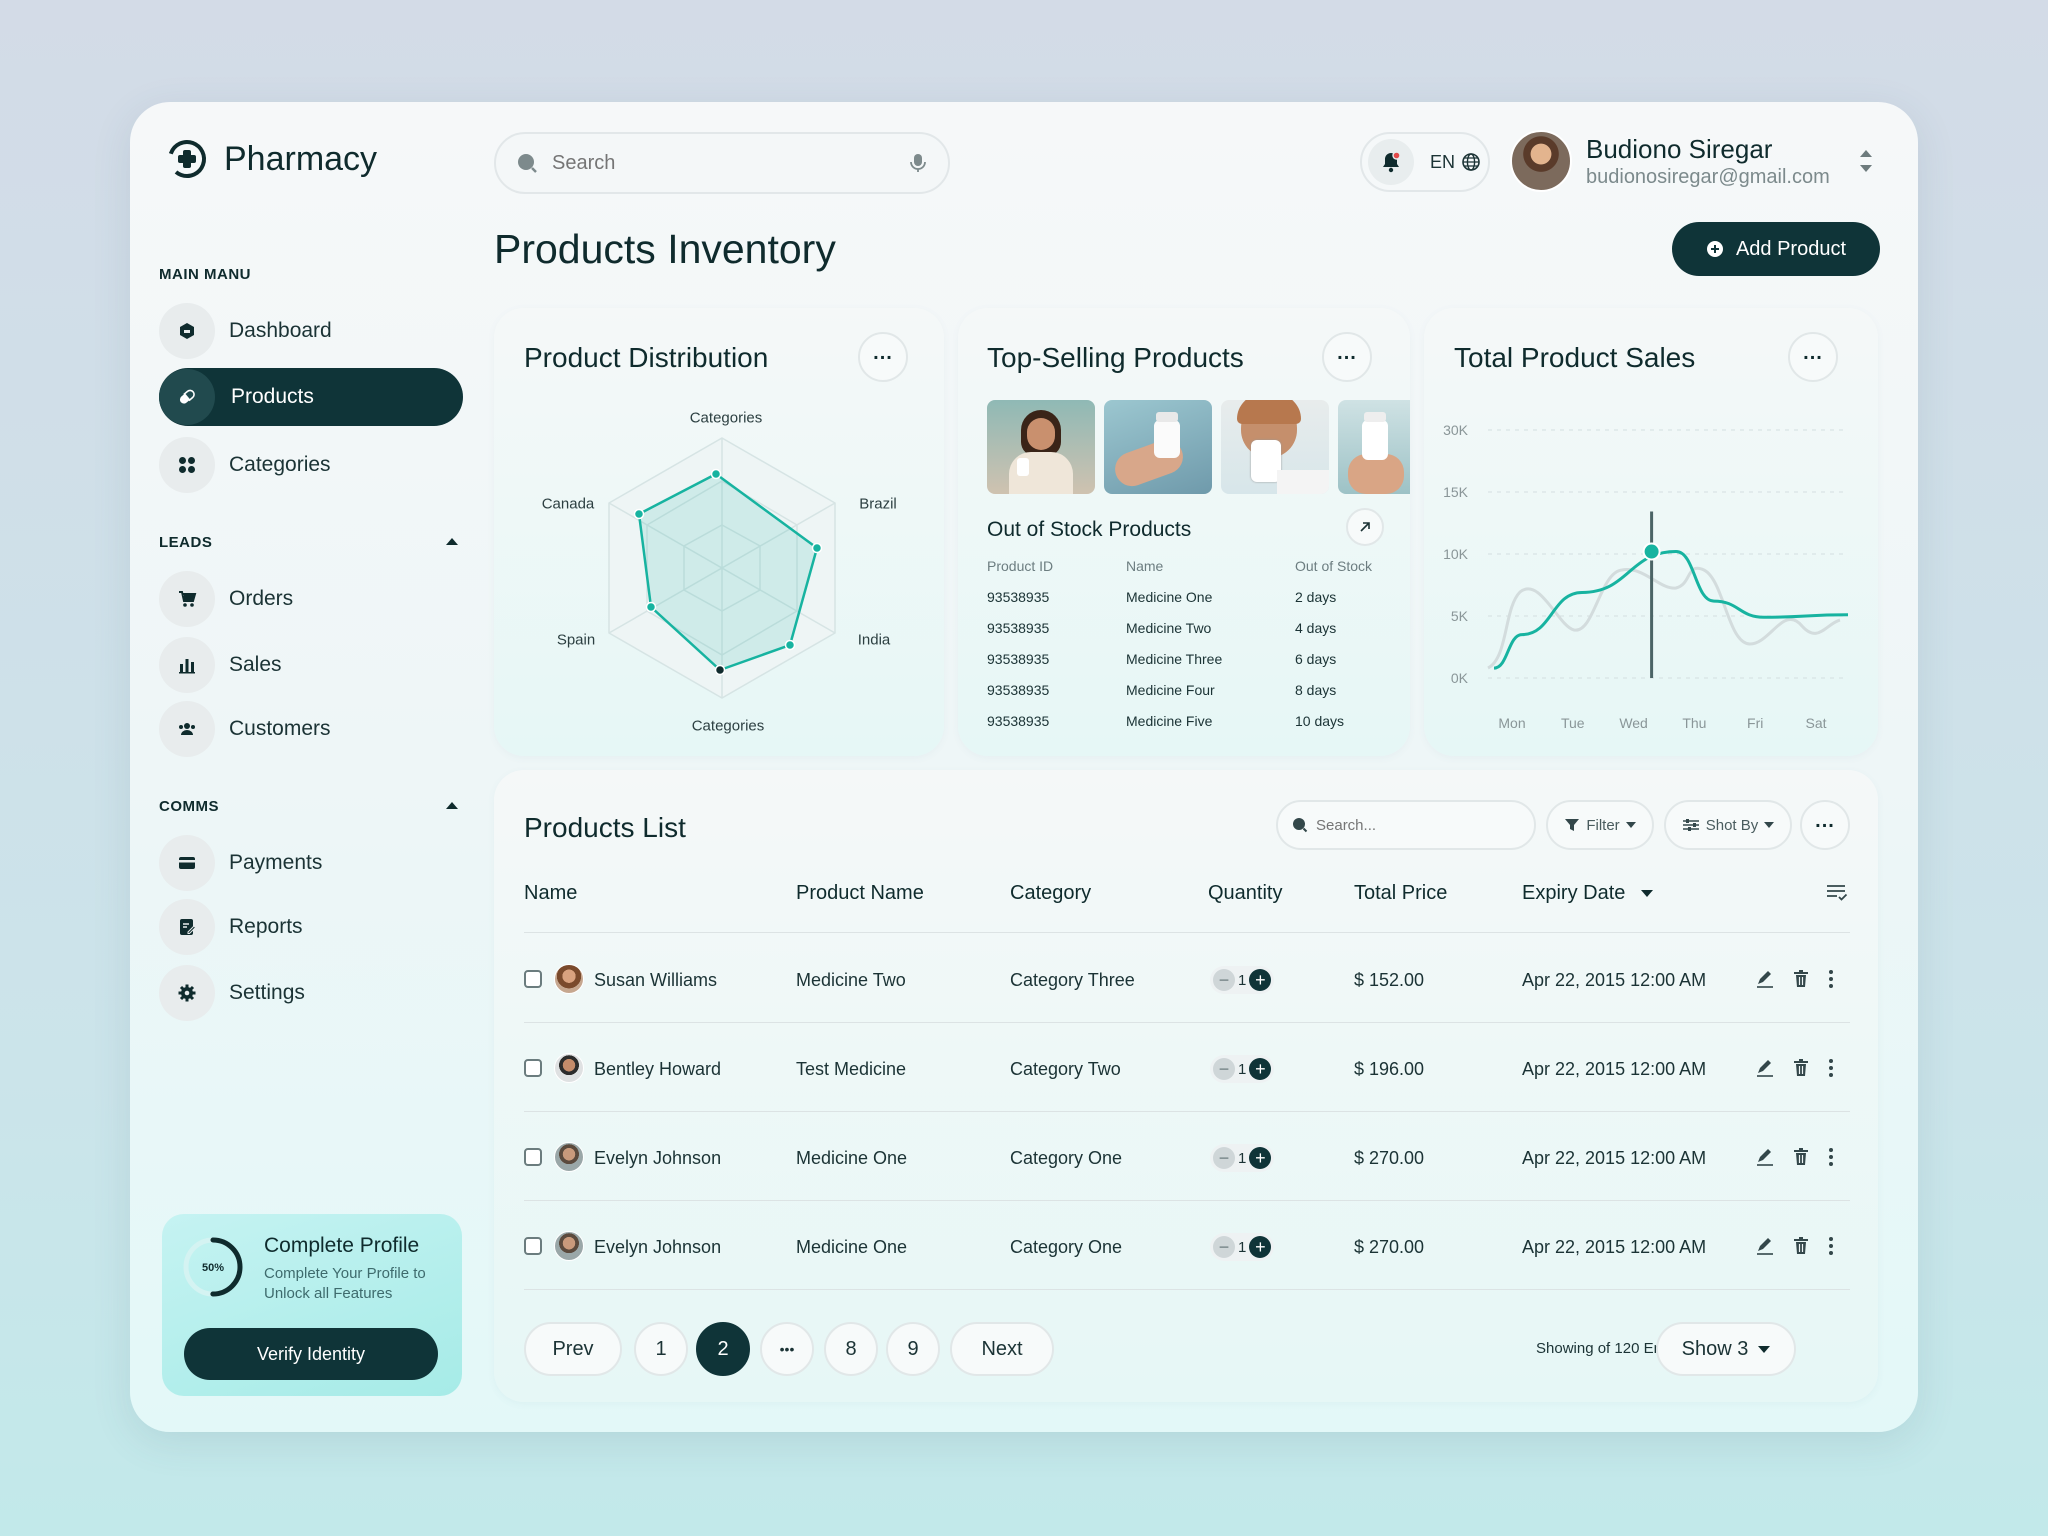  What do you see at coordinates (311, 465) in the screenshot?
I see `sidebar-item-categories: Categories` at bounding box center [311, 465].